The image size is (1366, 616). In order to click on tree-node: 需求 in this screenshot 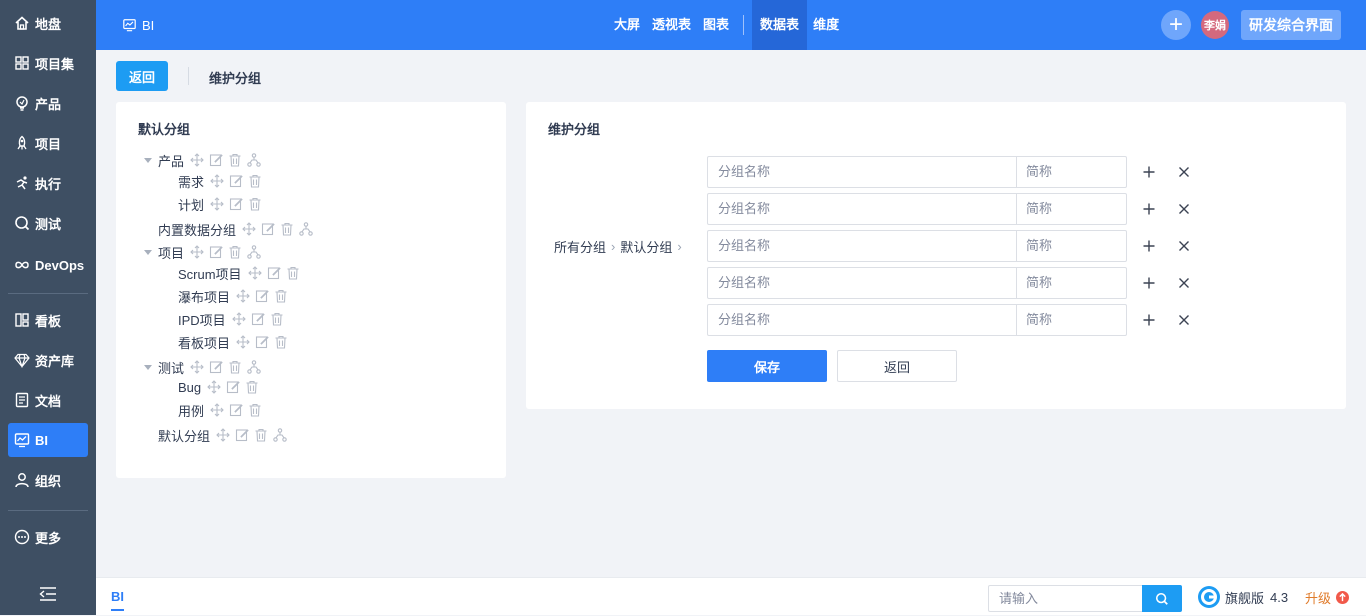, I will do `click(222, 181)`.